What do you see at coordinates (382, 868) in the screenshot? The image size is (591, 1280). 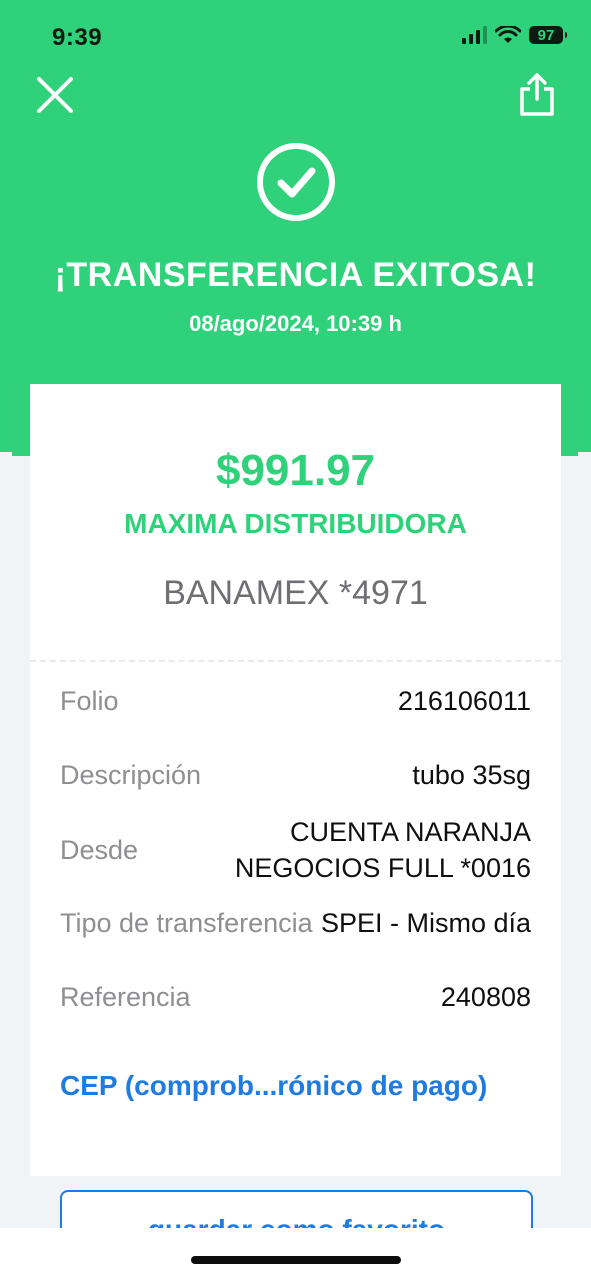 I see `detail-value-line: NEGOCIOS FULL *0016` at bounding box center [382, 868].